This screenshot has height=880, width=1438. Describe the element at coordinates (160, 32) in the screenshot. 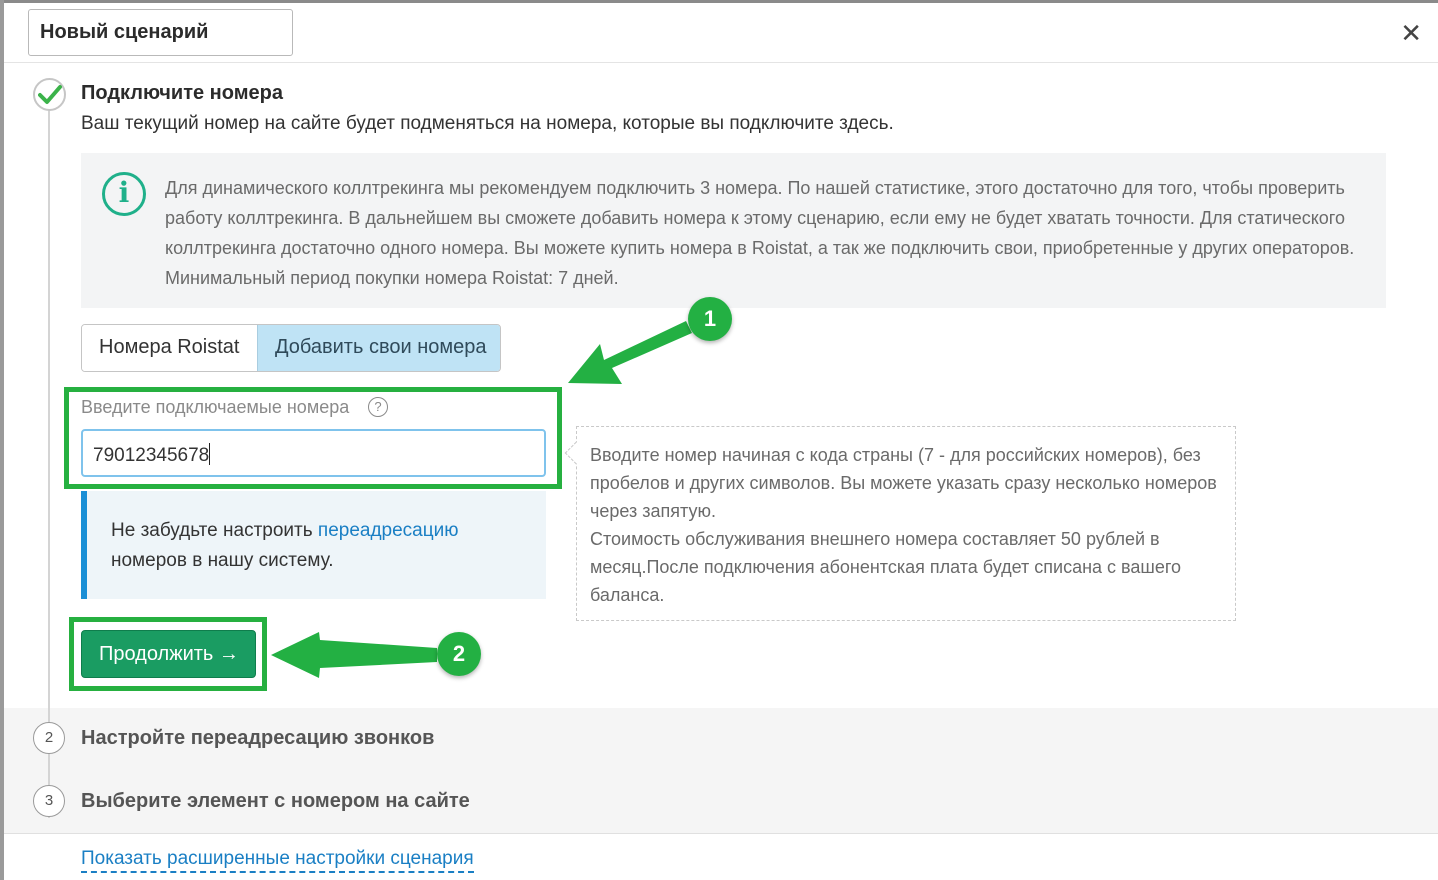

I see `scenario-name-input: Новый сценарий` at that location.